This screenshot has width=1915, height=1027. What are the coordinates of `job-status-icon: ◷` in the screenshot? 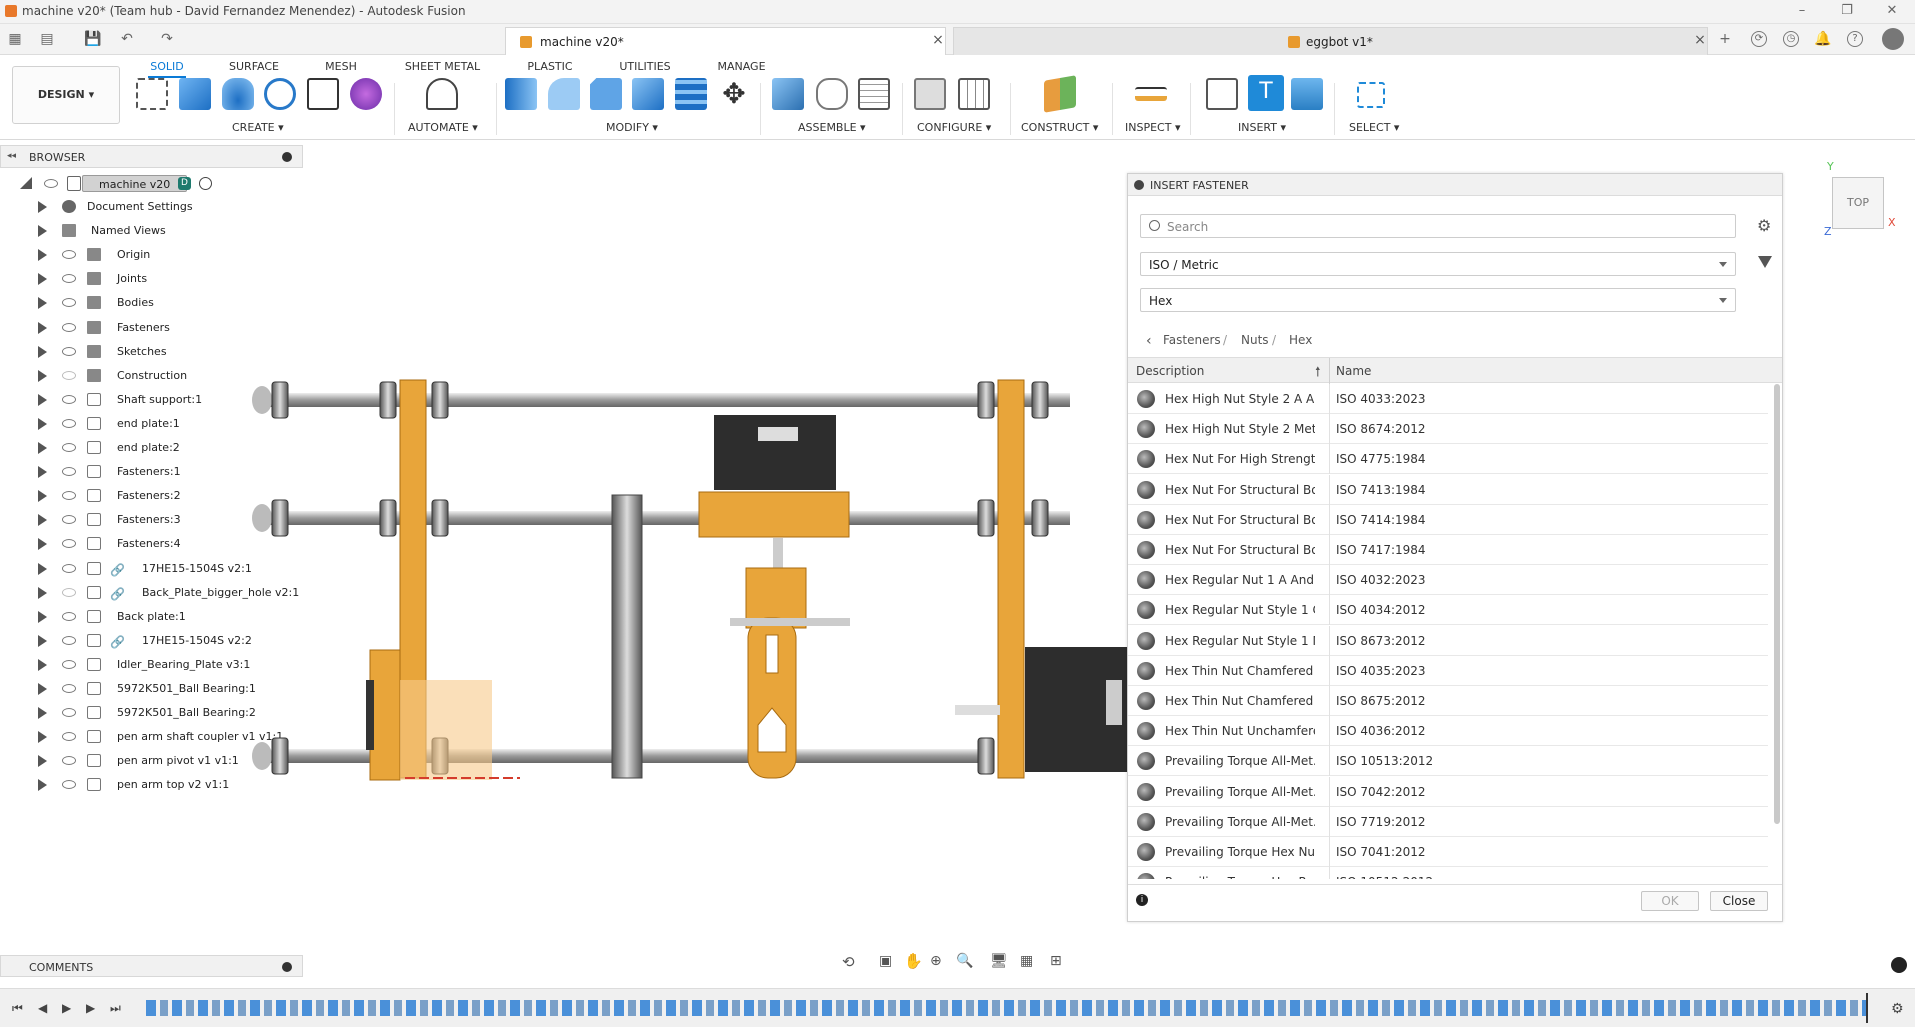 It's located at (1791, 39).